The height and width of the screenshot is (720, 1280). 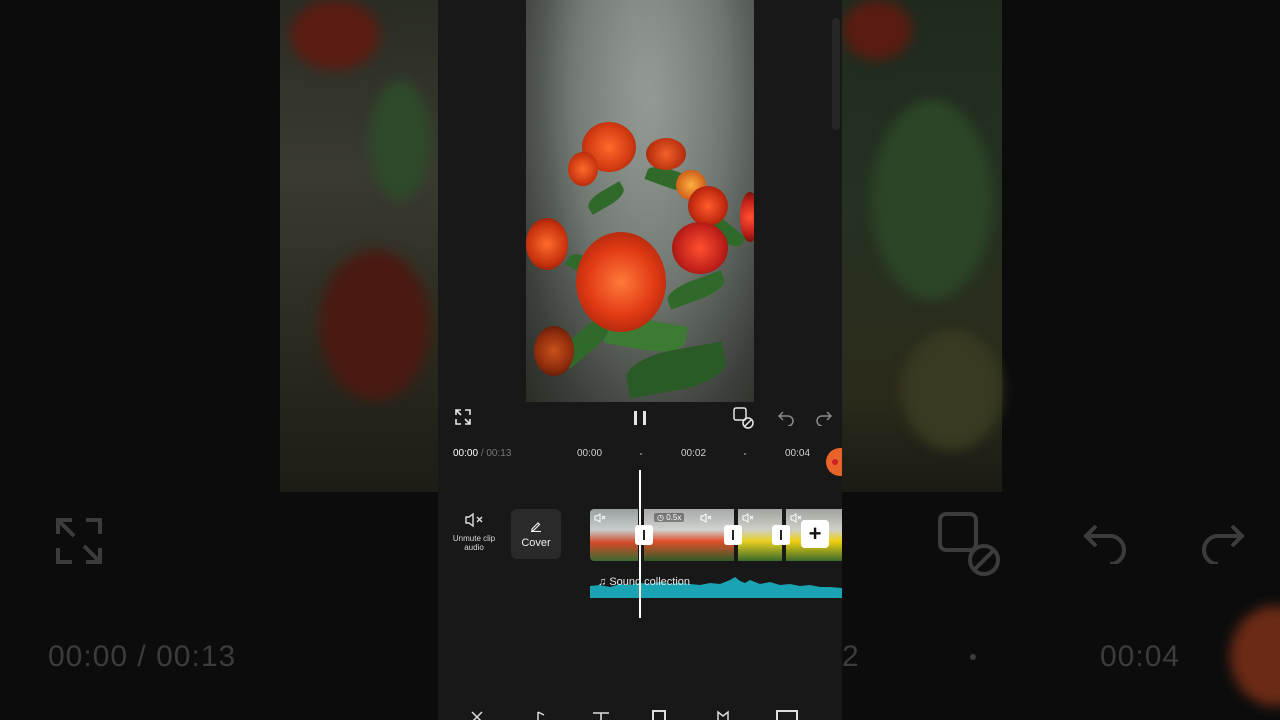 I want to click on toolbar-item-audio, so click(x=541, y=715).